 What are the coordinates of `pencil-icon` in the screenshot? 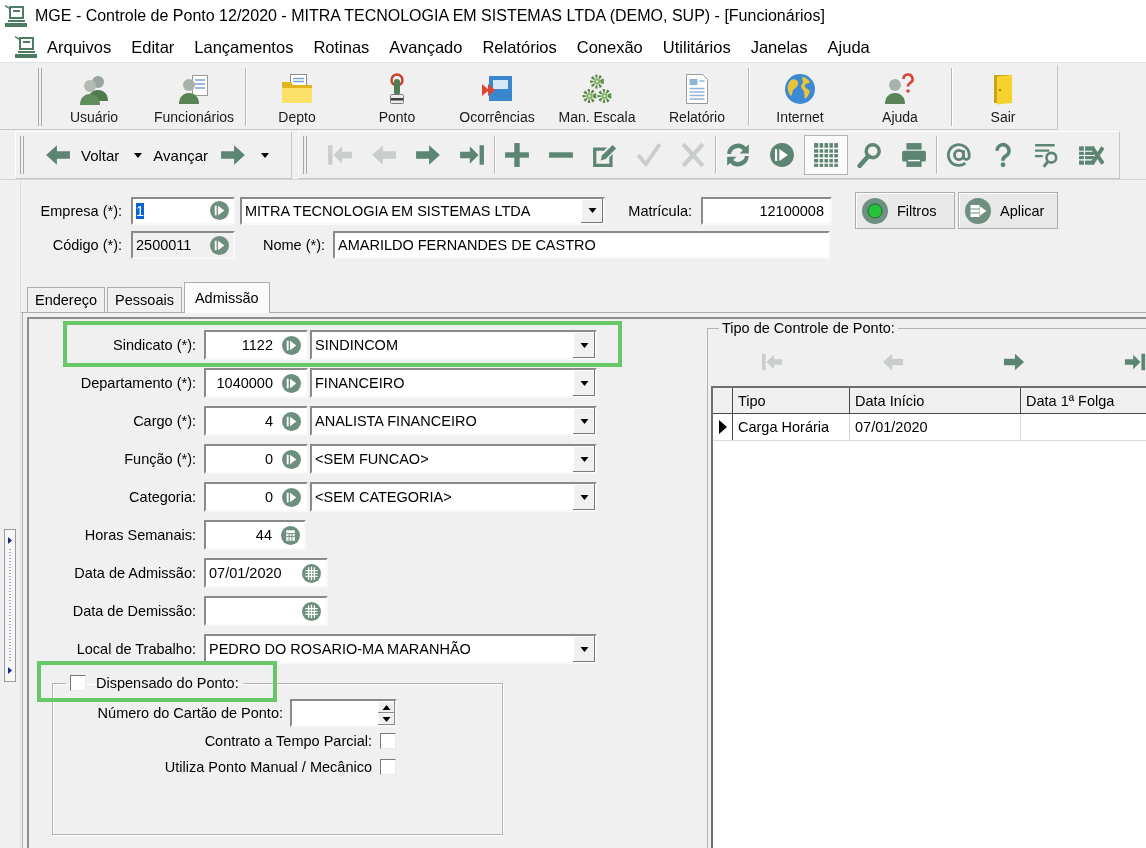 It's located at (605, 155).